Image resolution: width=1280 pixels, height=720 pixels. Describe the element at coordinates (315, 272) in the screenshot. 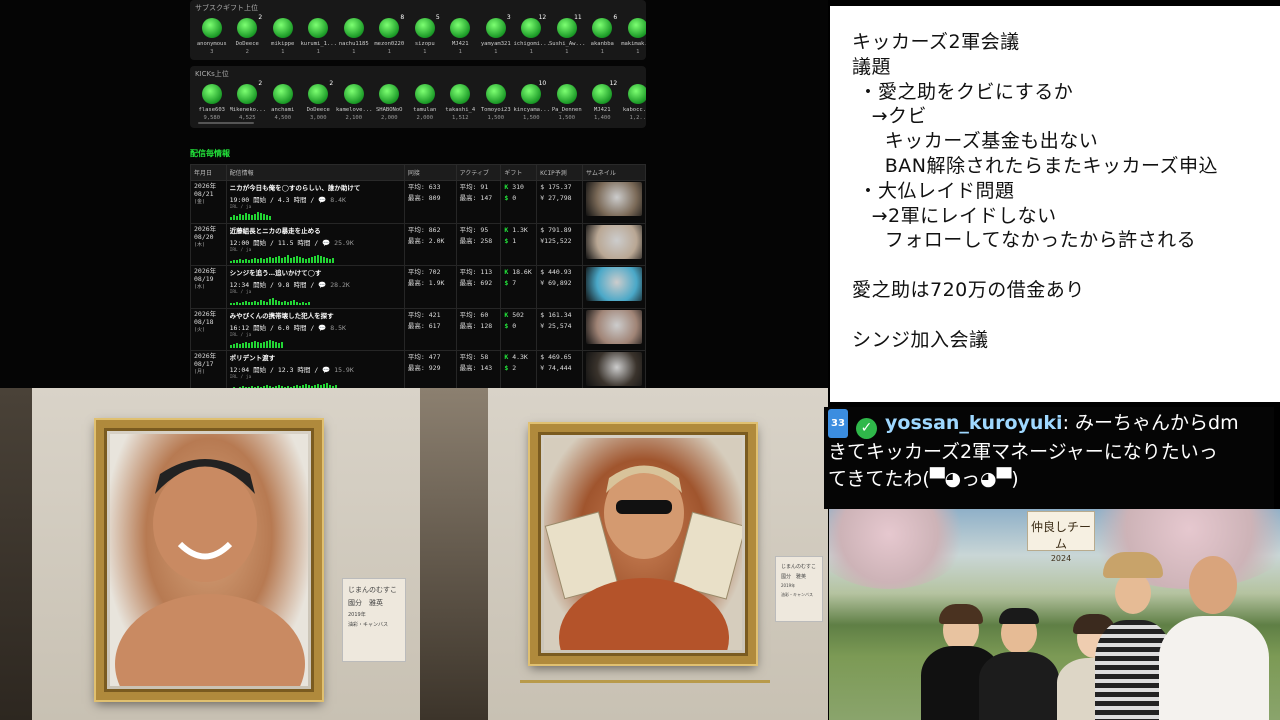

I see `stream-title: シンジを追う…追いかけて◯す` at that location.